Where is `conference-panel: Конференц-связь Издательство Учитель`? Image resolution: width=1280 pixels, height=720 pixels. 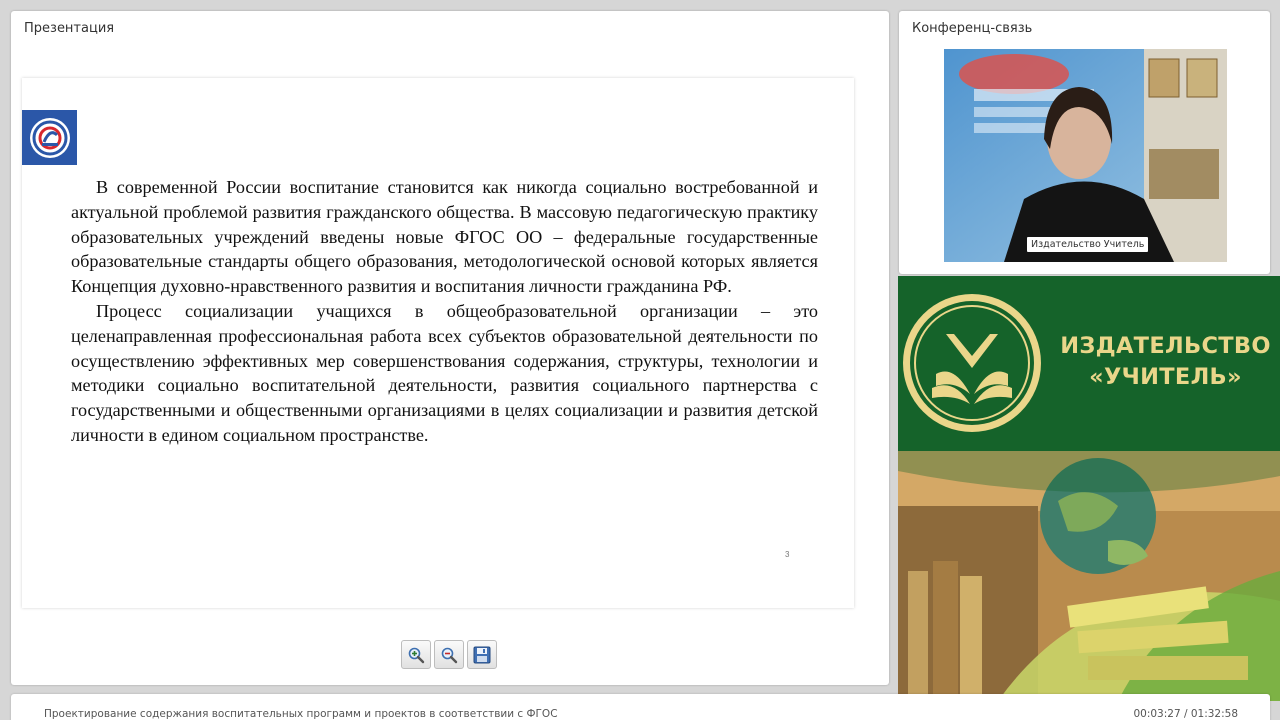 conference-panel: Конференц-связь Издательство Учитель is located at coordinates (1084, 142).